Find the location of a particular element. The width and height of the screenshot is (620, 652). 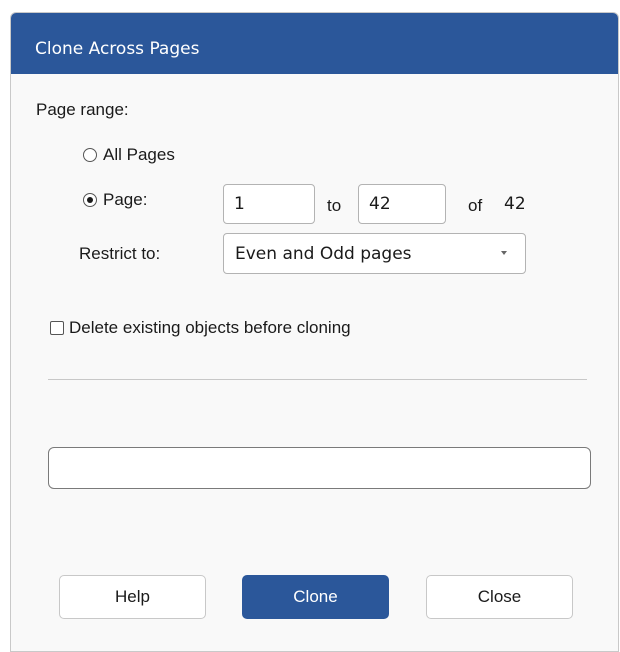

total-pages-value: 42 is located at coordinates (515, 204).